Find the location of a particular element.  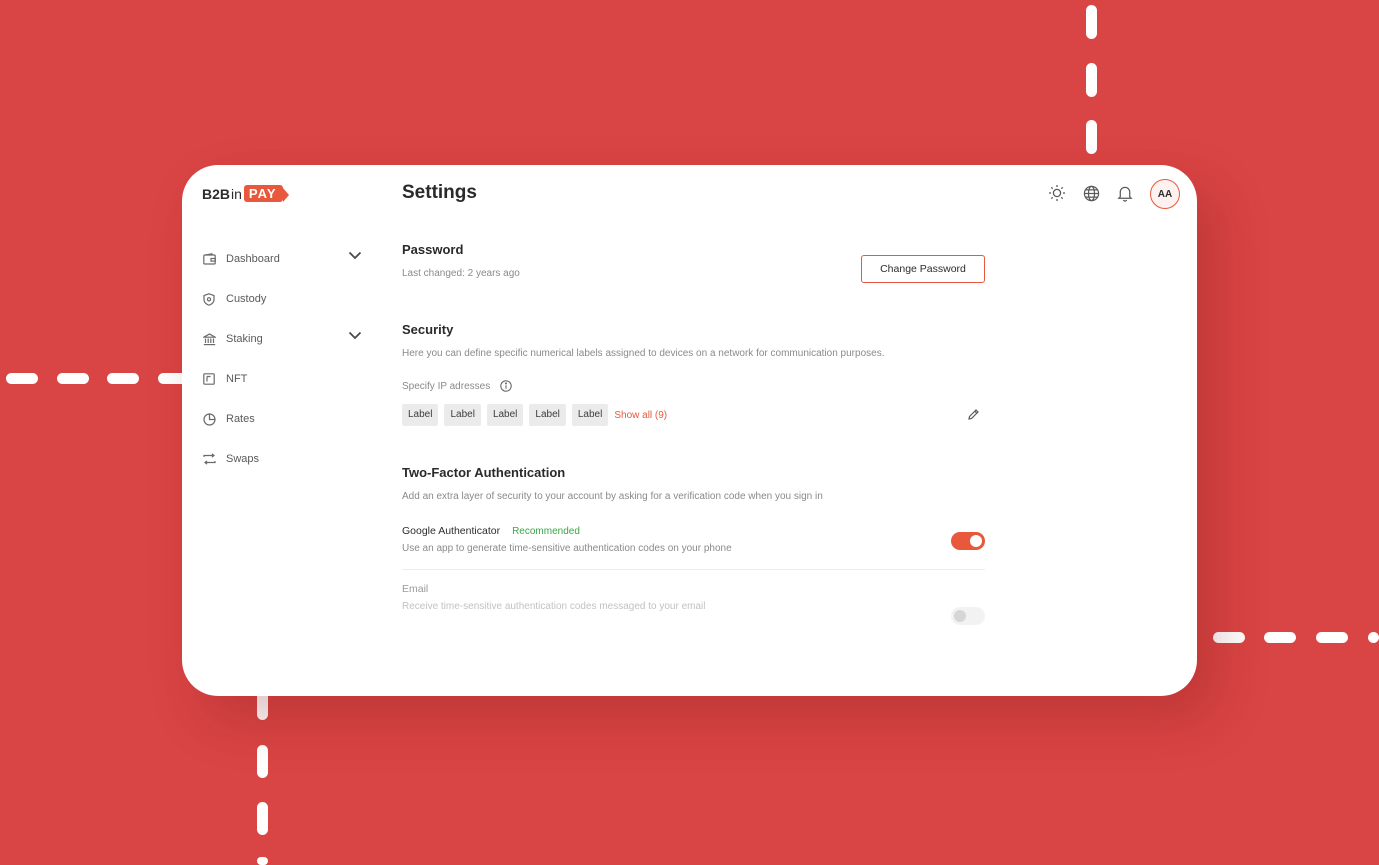

ip-addresses-label: Specify IP adresses is located at coordinates (446, 386).